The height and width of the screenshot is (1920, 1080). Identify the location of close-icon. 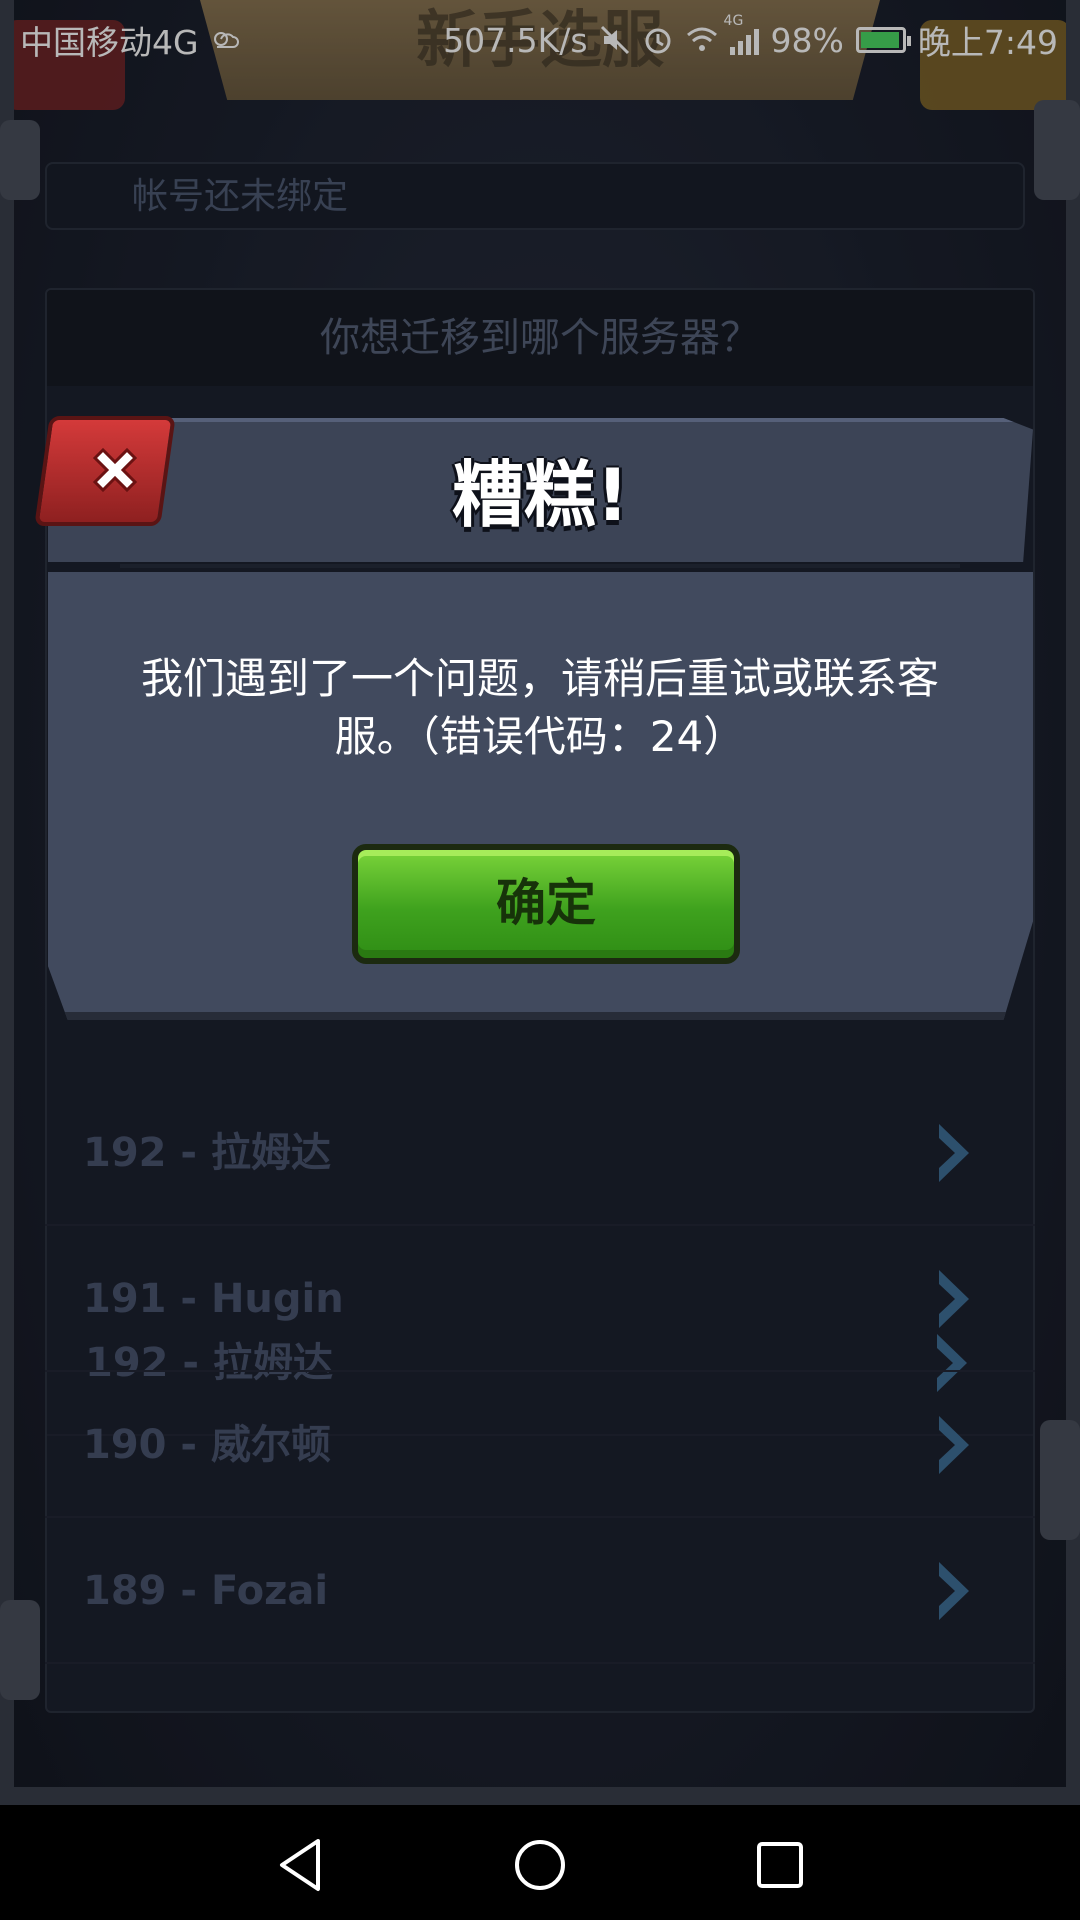
(115, 470).